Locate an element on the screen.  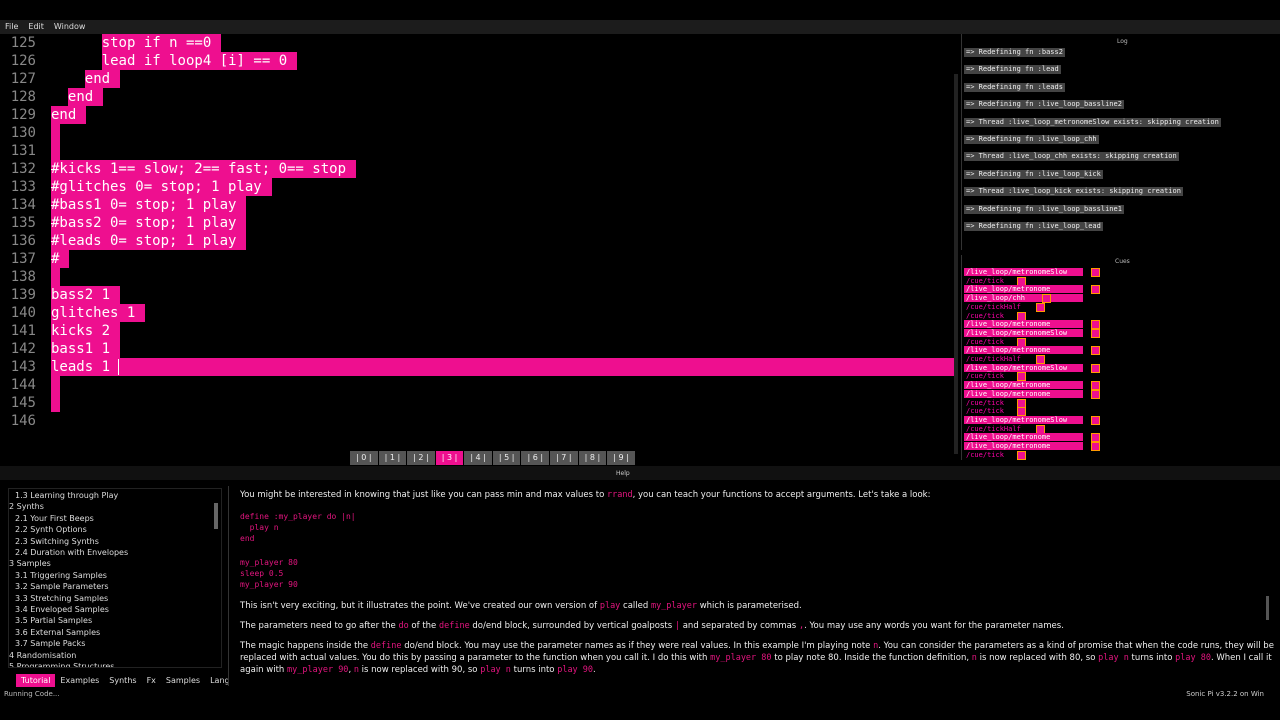
help-tabs: Tutorial Examples Synths Fx Samples Lang is located at coordinates (125, 680).